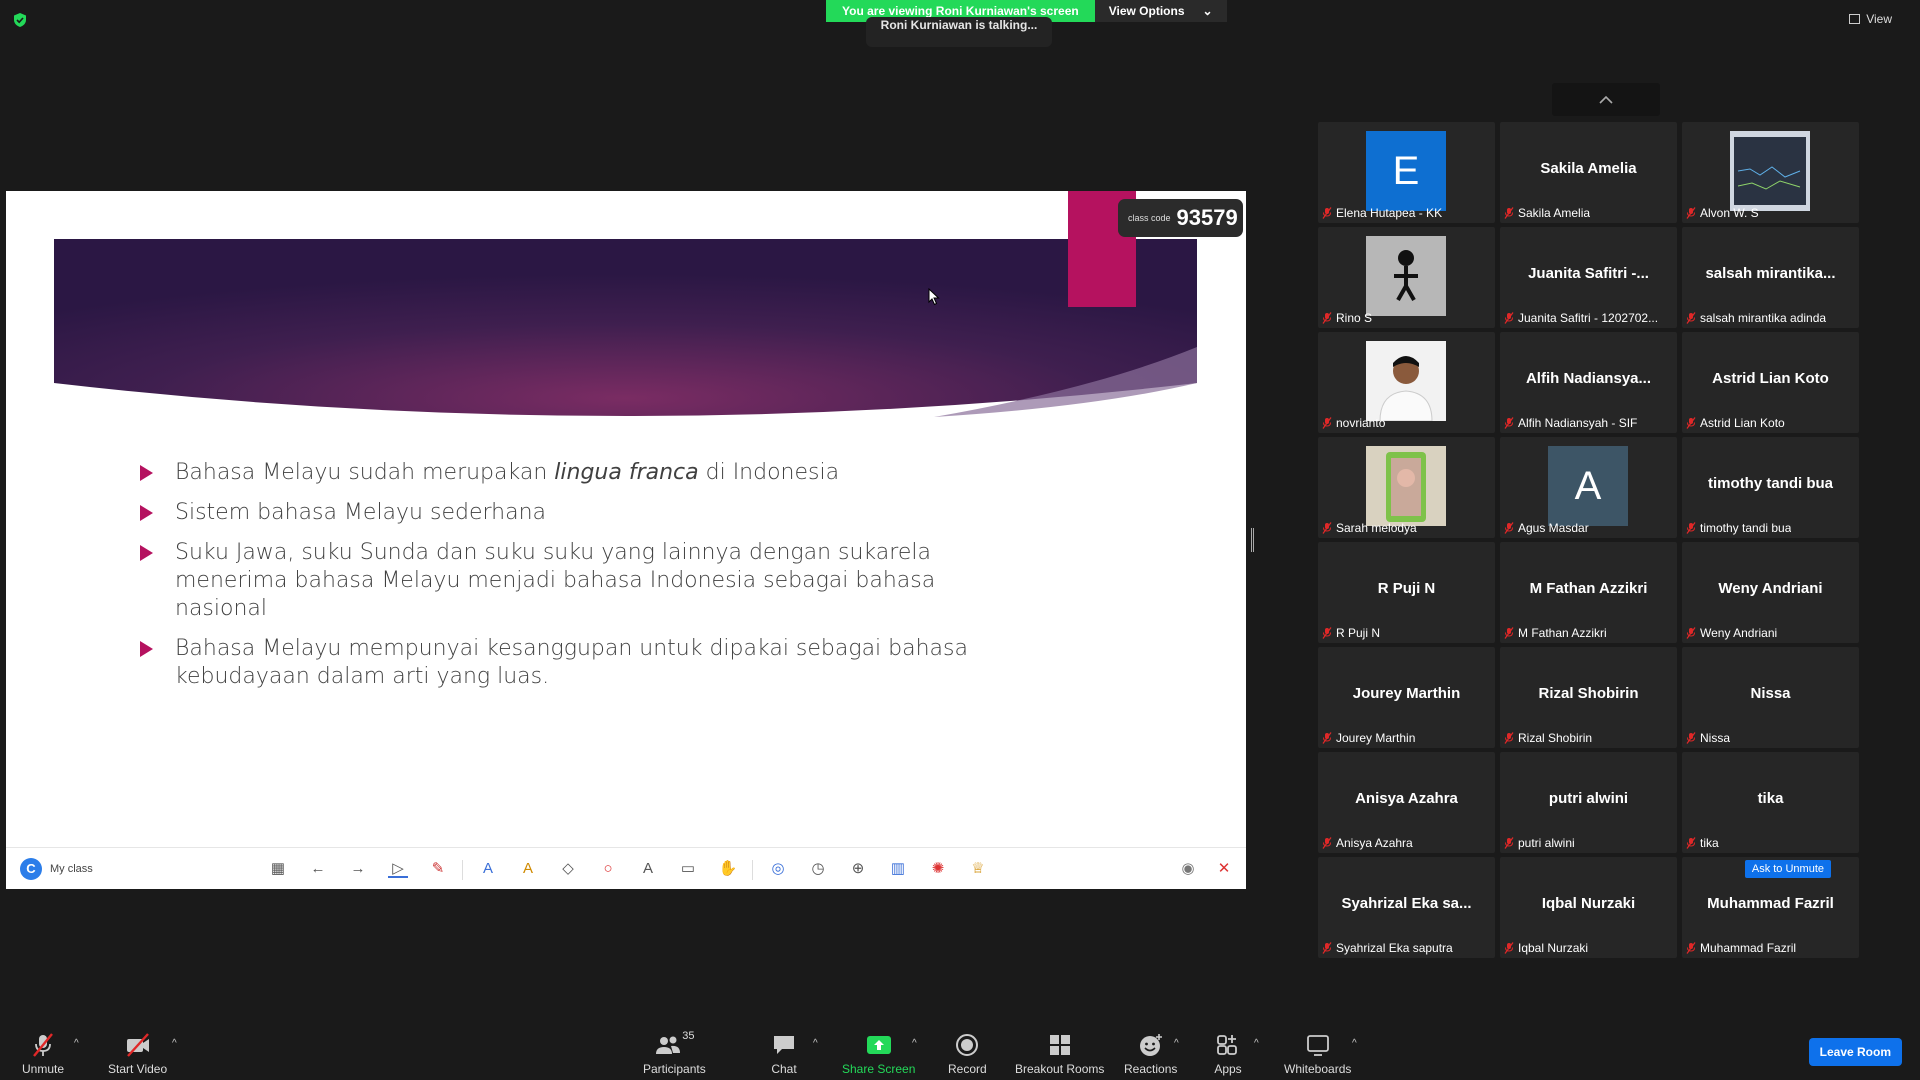 Image resolution: width=1920 pixels, height=1080 pixels. What do you see at coordinates (818, 869) in the screenshot?
I see `timer-icon: ◷` at bounding box center [818, 869].